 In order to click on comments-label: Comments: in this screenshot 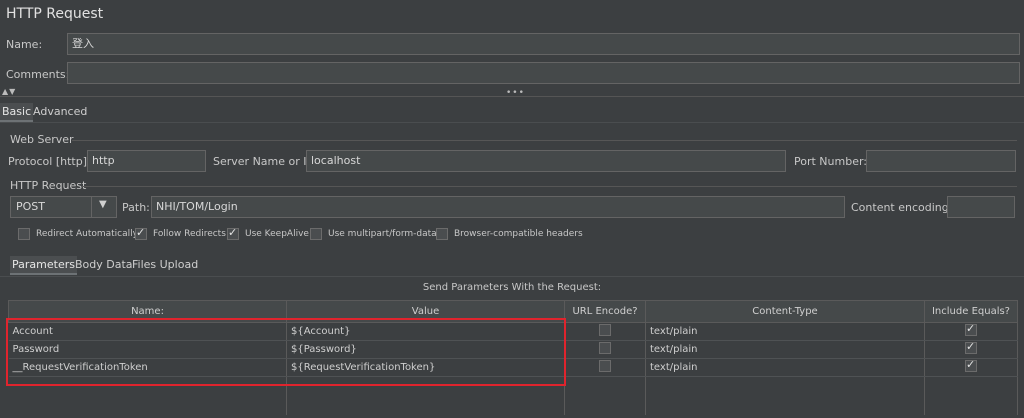, I will do `click(38, 74)`.